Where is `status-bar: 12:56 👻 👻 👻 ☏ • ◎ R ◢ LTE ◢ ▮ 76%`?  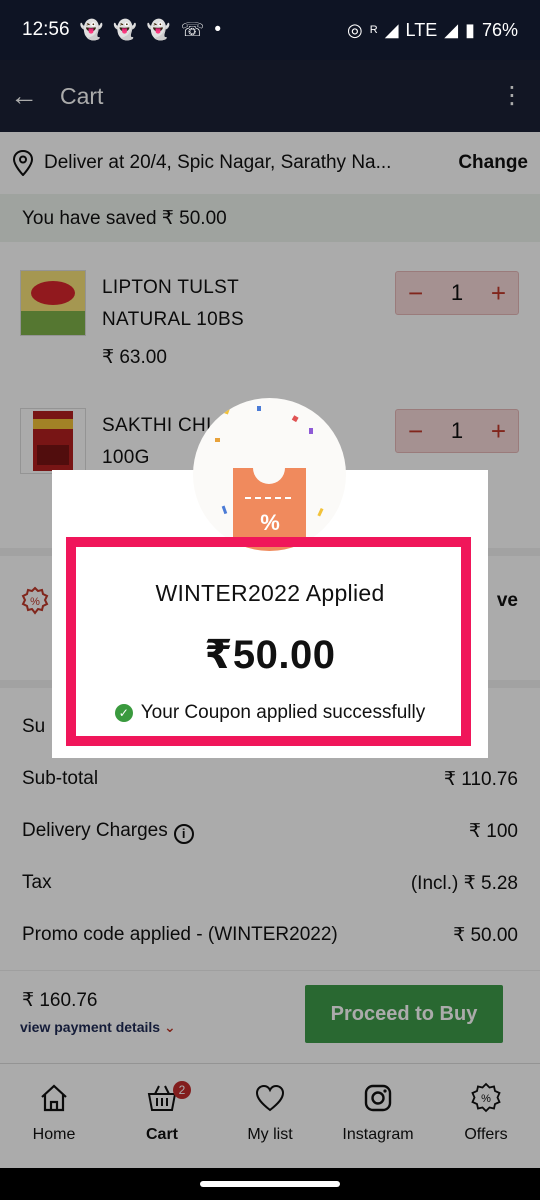 status-bar: 12:56 👻 👻 👻 ☏ • ◎ R ◢ LTE ◢ ▮ 76% is located at coordinates (270, 30).